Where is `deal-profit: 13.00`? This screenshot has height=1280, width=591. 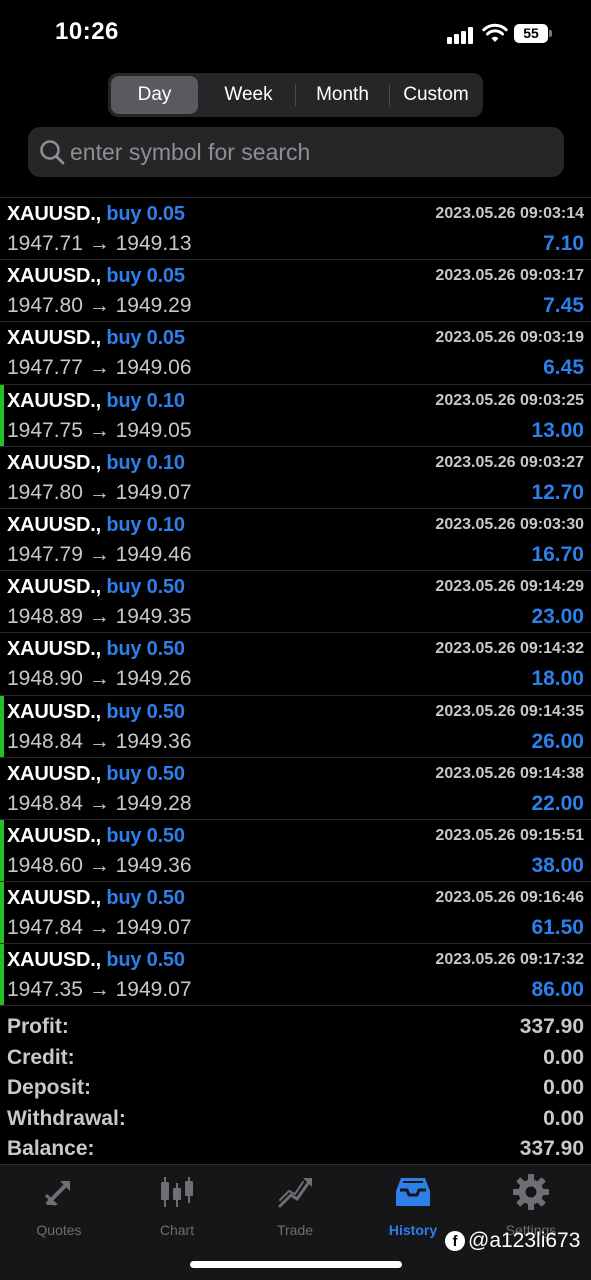
deal-profit: 13.00 is located at coordinates (557, 430).